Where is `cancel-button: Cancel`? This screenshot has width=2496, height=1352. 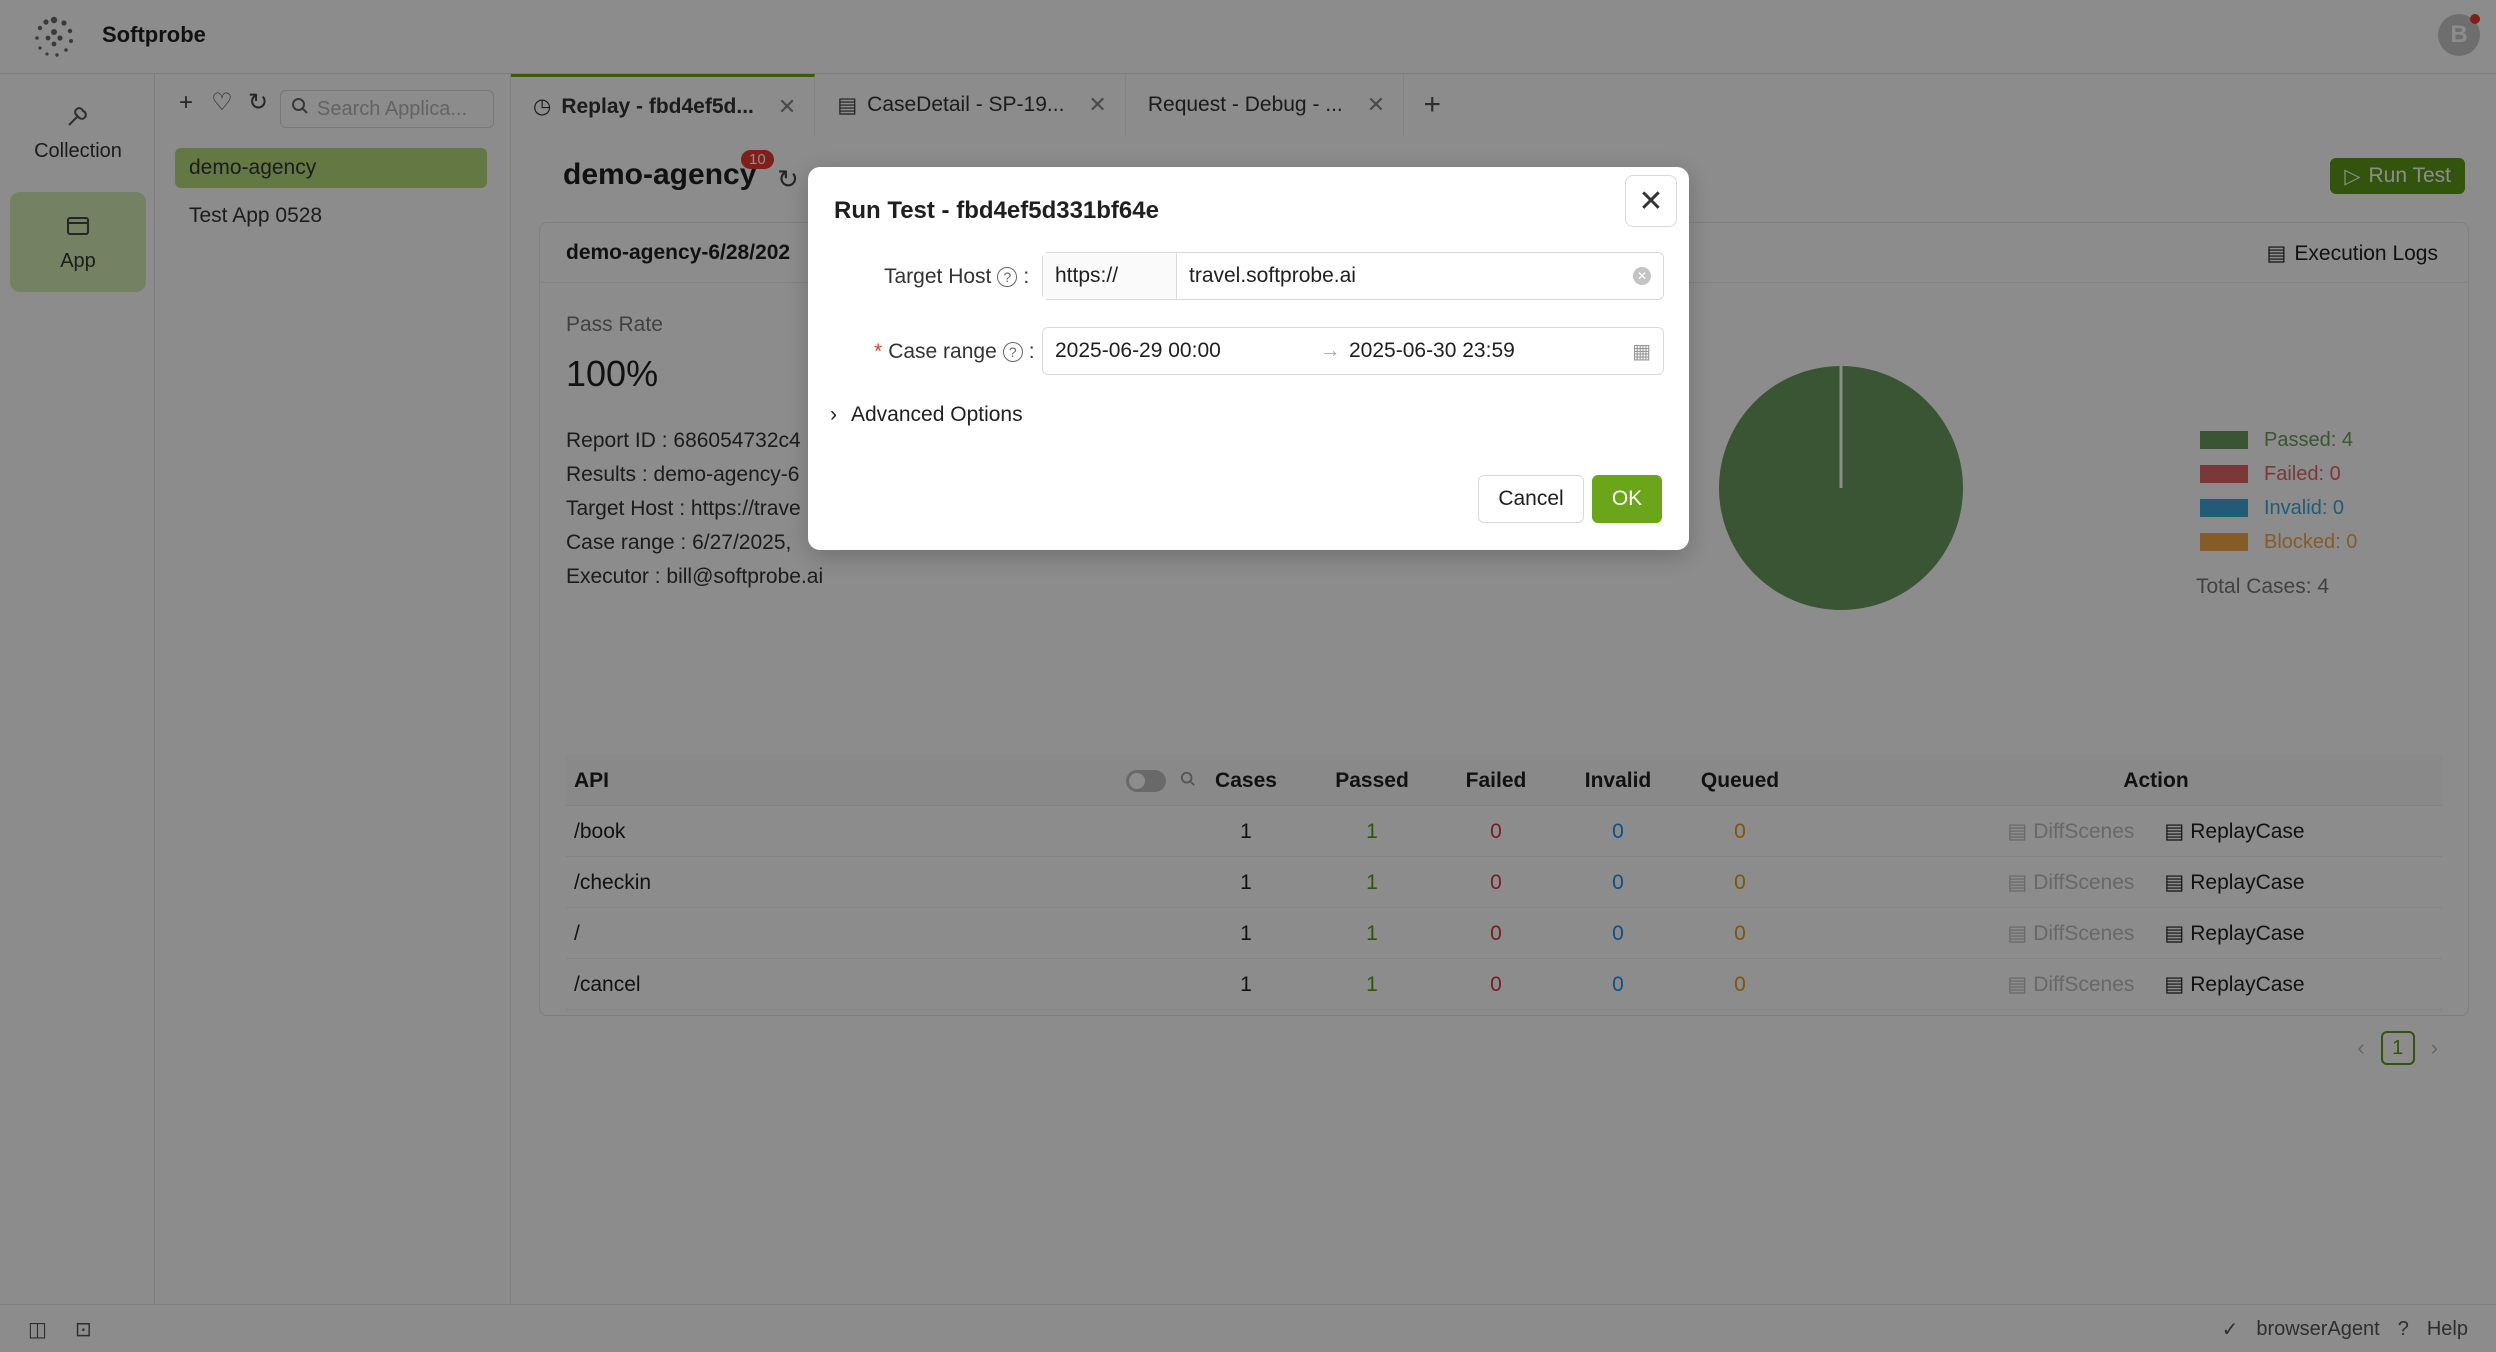
cancel-button: Cancel is located at coordinates (1531, 499).